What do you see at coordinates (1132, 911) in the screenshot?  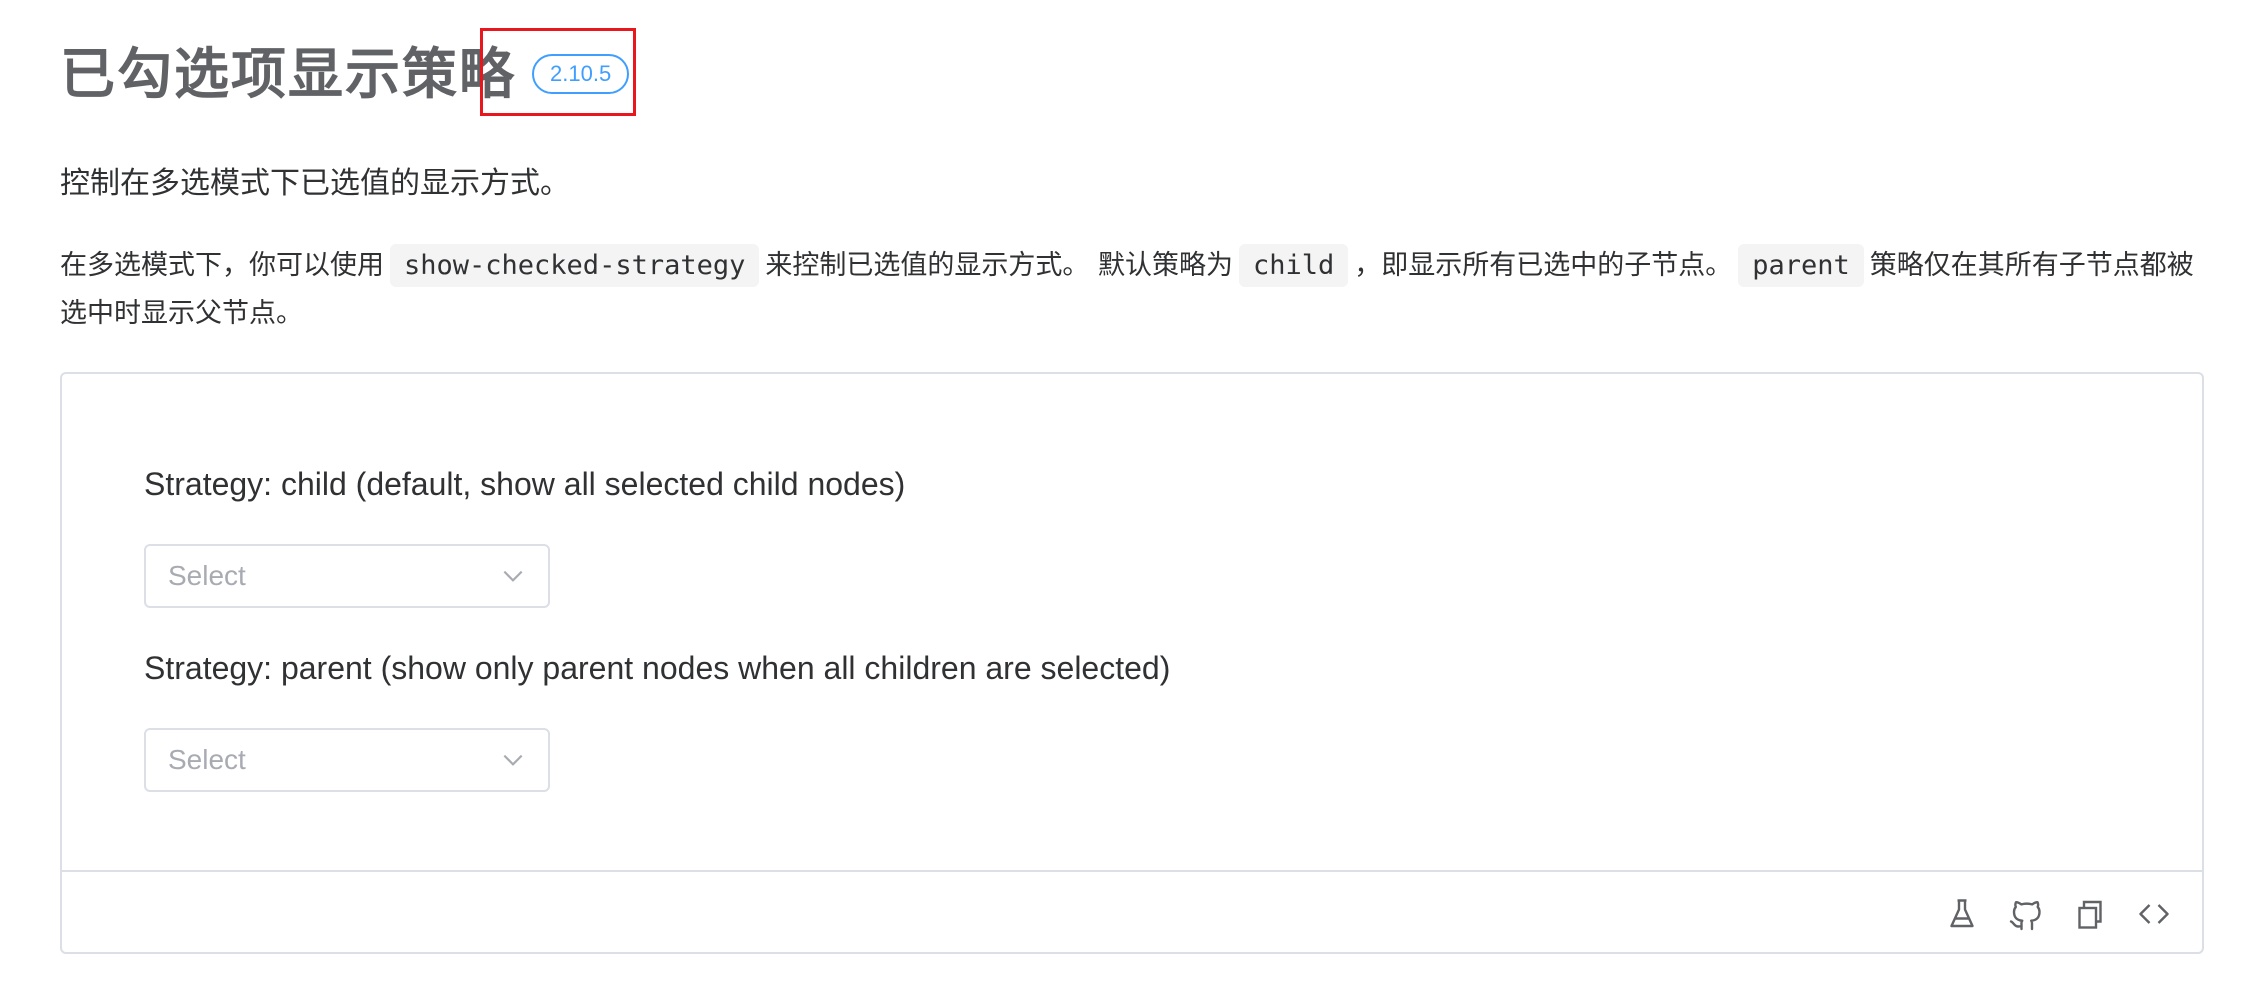 I see `demo-footer` at bounding box center [1132, 911].